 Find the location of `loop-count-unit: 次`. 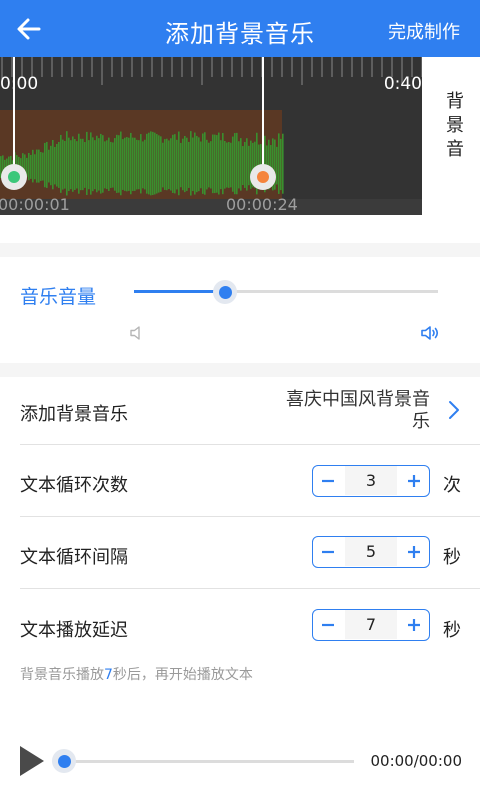

loop-count-unit: 次 is located at coordinates (452, 485).